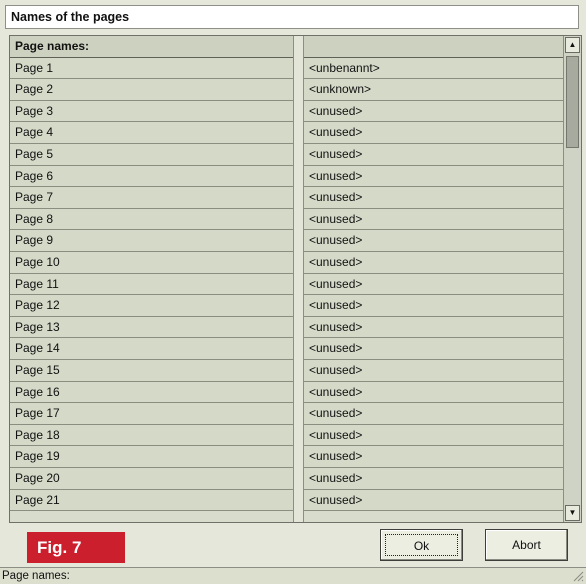  What do you see at coordinates (151, 90) in the screenshot?
I see `page-cell: Page 2` at bounding box center [151, 90].